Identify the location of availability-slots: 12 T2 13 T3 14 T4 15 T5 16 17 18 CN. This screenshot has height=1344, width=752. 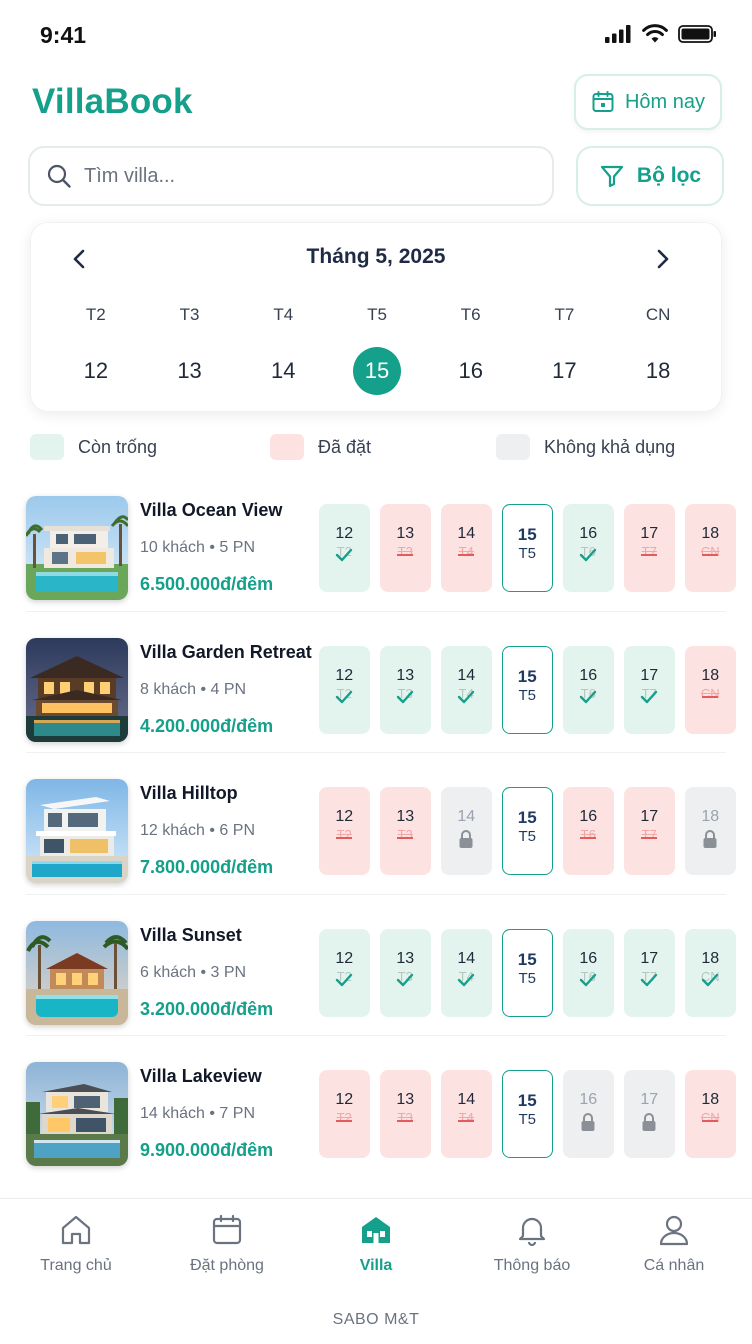
(527, 1114).